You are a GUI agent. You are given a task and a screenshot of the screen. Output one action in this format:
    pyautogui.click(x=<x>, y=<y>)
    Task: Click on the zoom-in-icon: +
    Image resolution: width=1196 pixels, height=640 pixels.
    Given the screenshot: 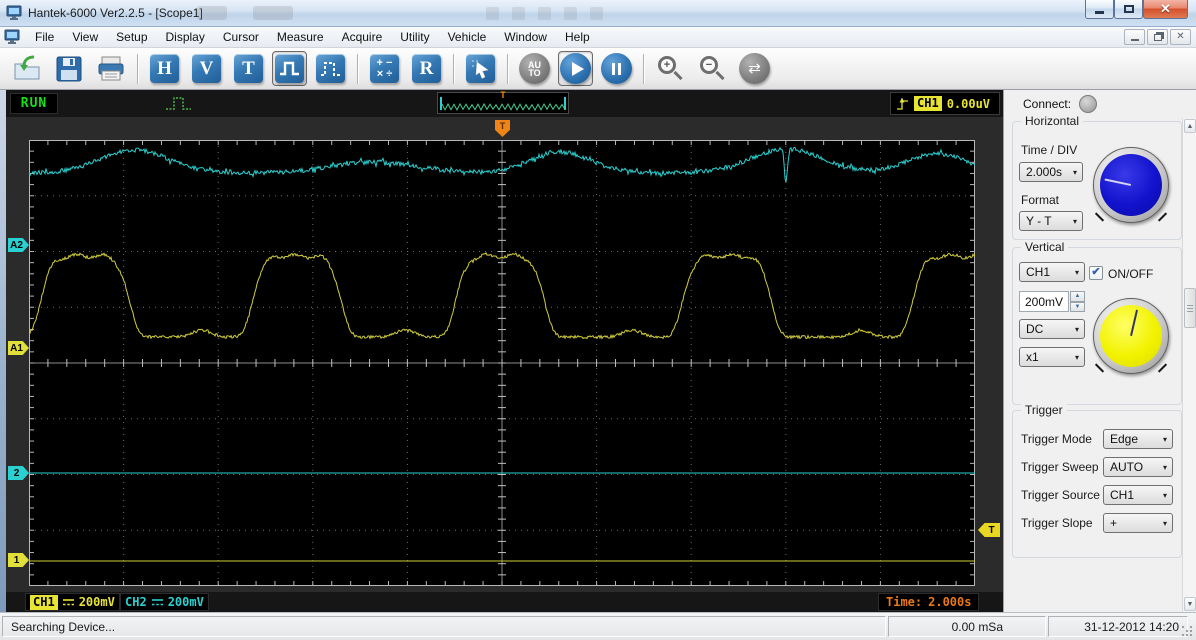 What is the action you would take?
    pyautogui.click(x=670, y=68)
    